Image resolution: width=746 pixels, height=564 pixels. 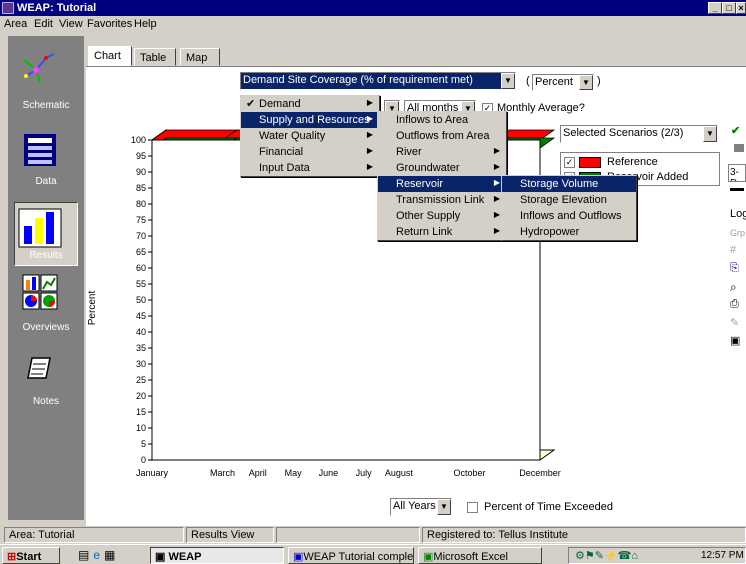 I want to click on years-select: All Years ▼, so click(x=421, y=507).